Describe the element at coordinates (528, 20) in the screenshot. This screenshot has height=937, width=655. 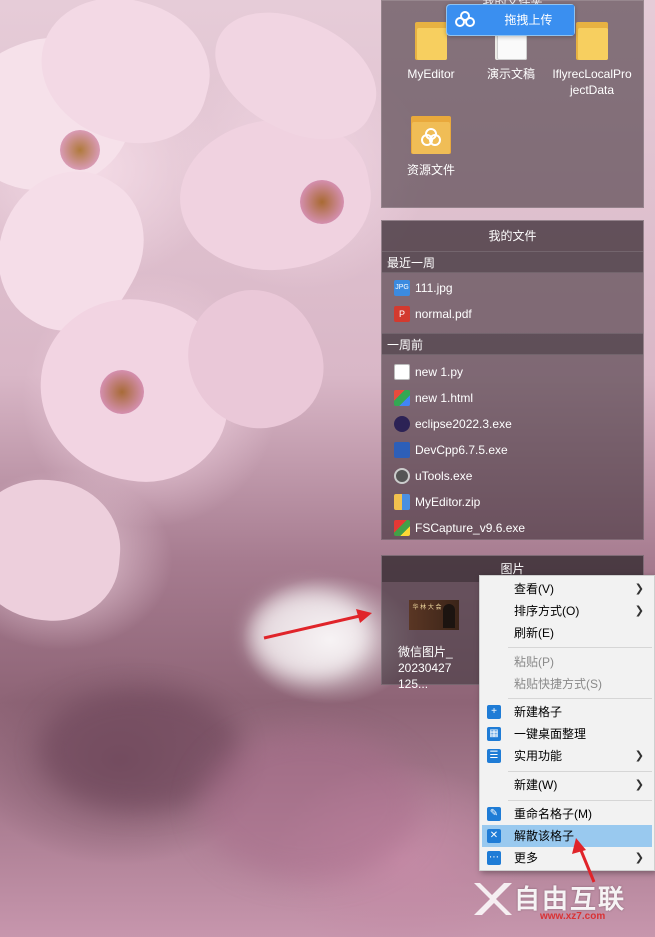
I see `upload-label: 拖拽上传` at that location.